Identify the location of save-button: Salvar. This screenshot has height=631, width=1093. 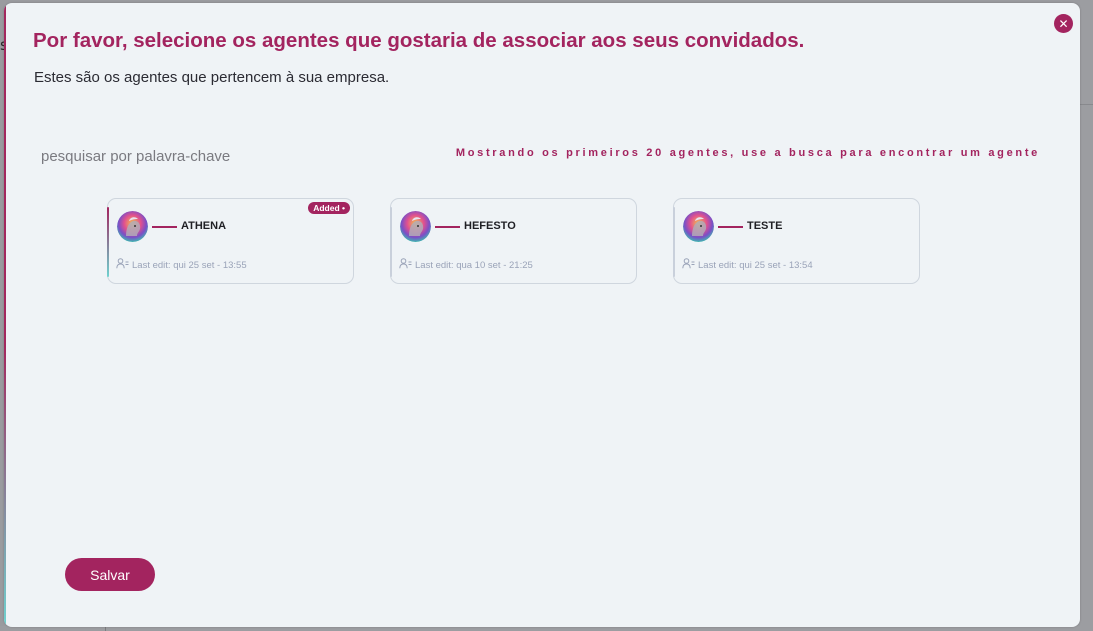
(110, 574).